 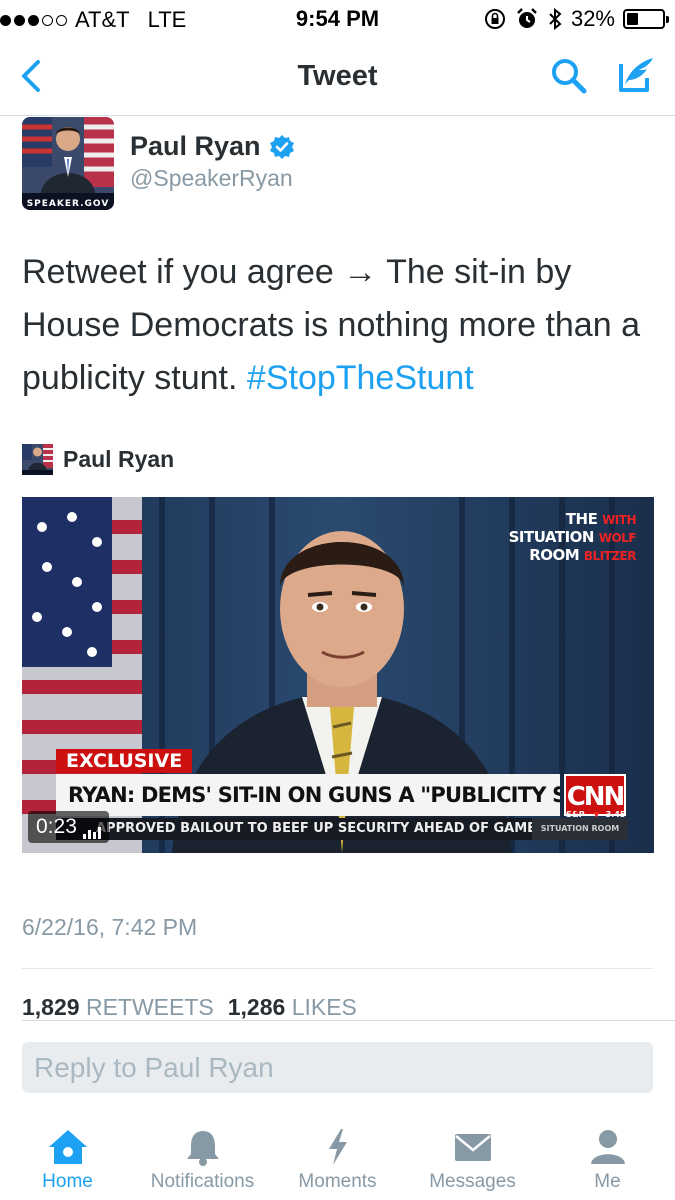 I want to click on likes-count: 1,286, so click(x=257, y=1007).